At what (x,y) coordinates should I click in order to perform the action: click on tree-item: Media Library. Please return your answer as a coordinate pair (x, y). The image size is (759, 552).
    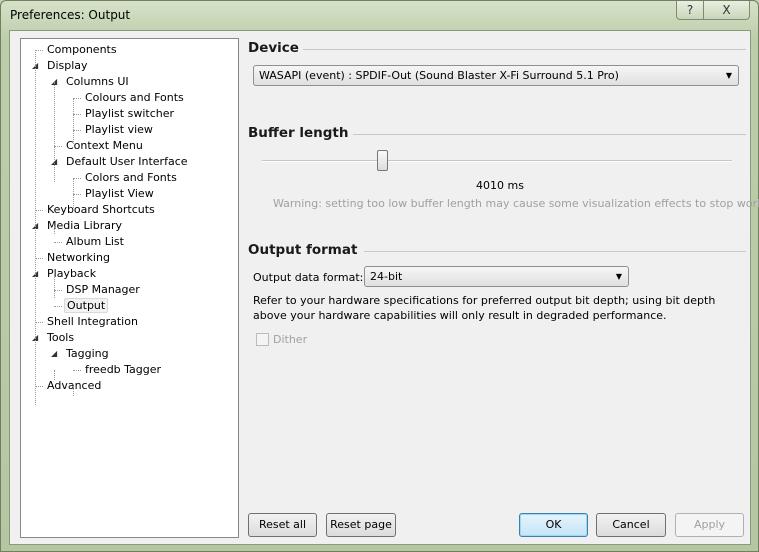
    Looking at the image, I should click on (84, 226).